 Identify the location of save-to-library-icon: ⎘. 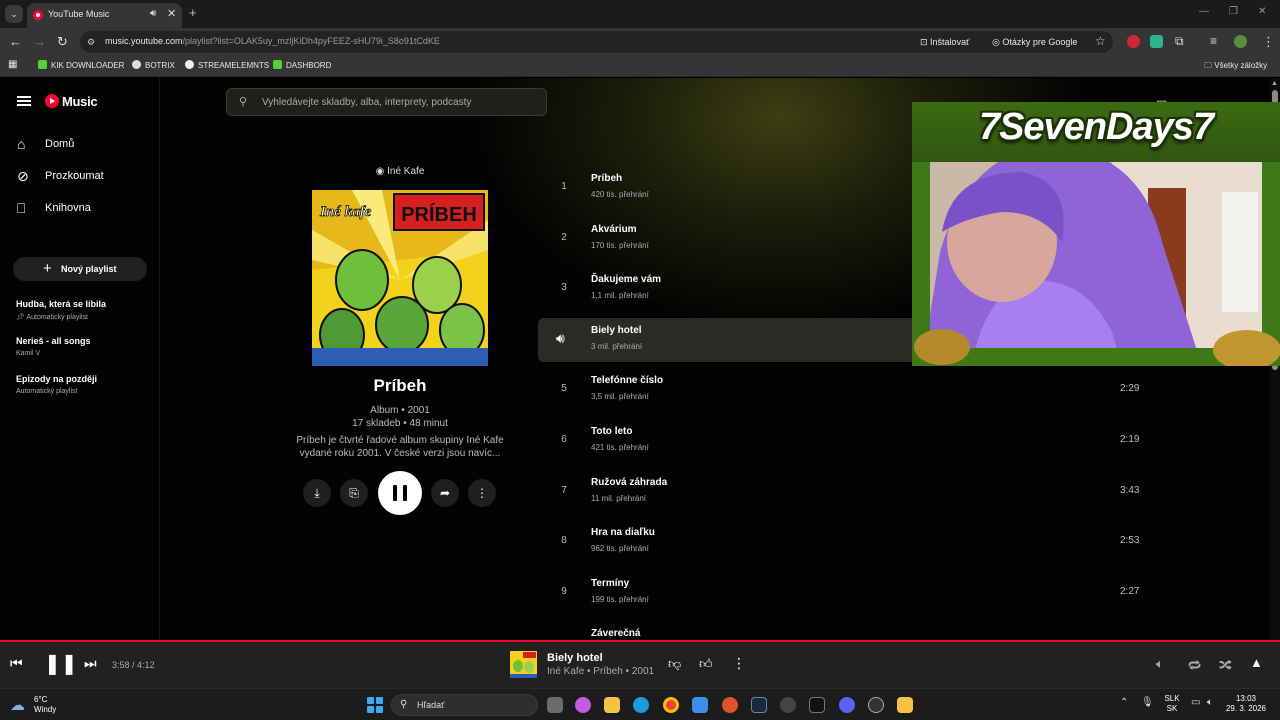
(354, 493).